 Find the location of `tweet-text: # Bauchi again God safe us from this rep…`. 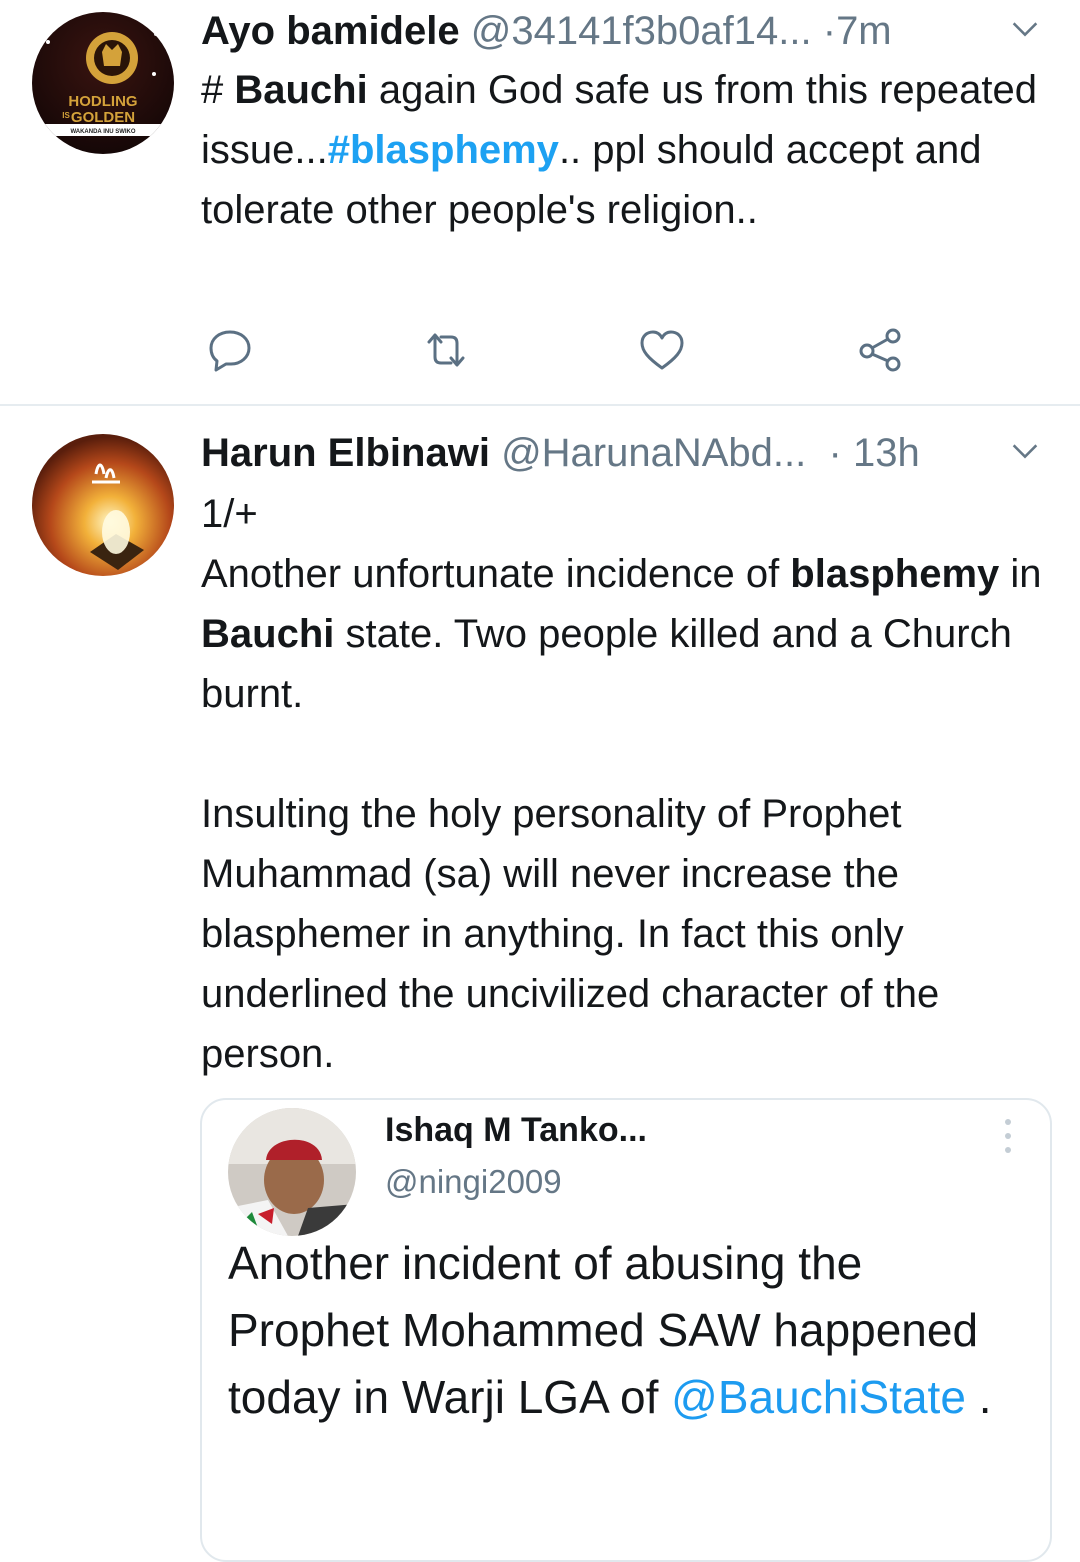

tweet-text: # Bauchi again God safe us from this rep… is located at coordinates (625, 150).